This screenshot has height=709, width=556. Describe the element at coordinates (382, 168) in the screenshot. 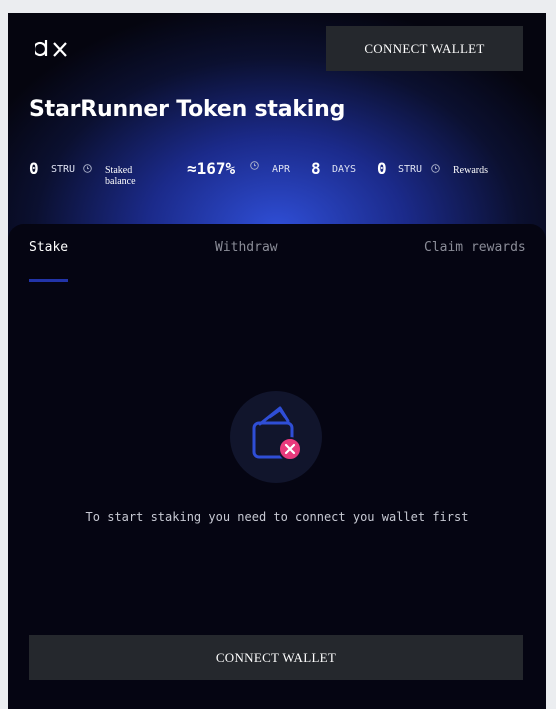

I see `rewards-value: 0` at that location.